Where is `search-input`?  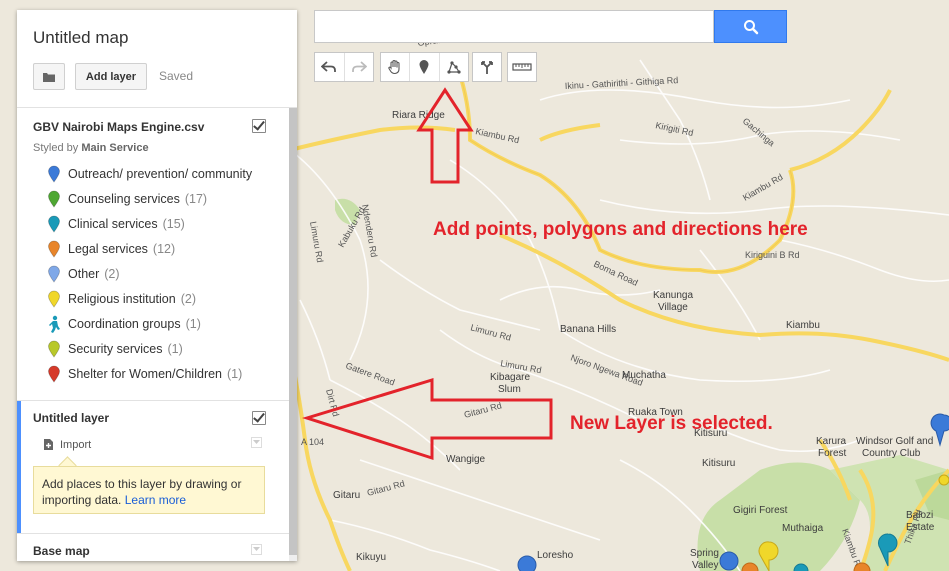
search-input is located at coordinates (514, 26).